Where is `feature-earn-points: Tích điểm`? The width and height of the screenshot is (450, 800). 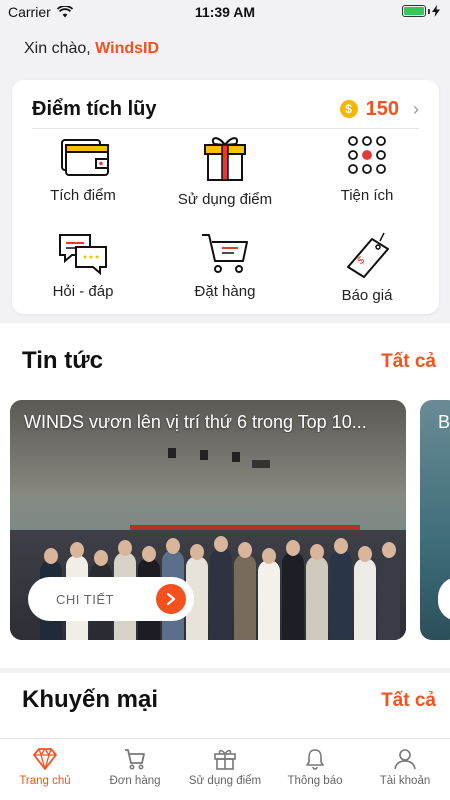 feature-earn-points: Tích điểm is located at coordinates (83, 175).